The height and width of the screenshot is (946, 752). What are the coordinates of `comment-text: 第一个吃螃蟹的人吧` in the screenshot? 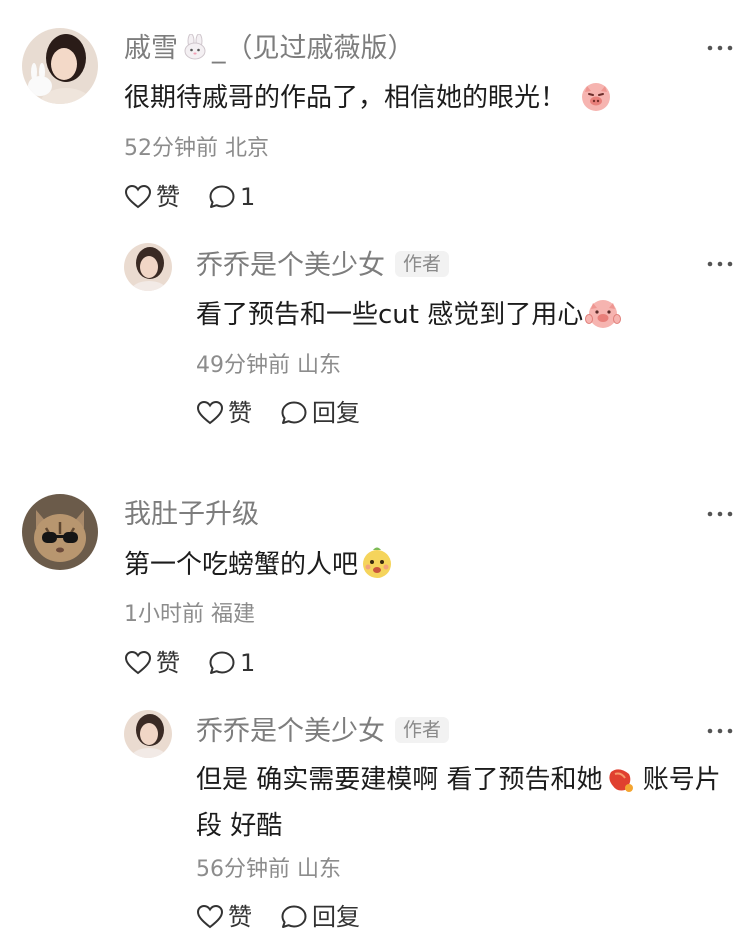 It's located at (259, 568).